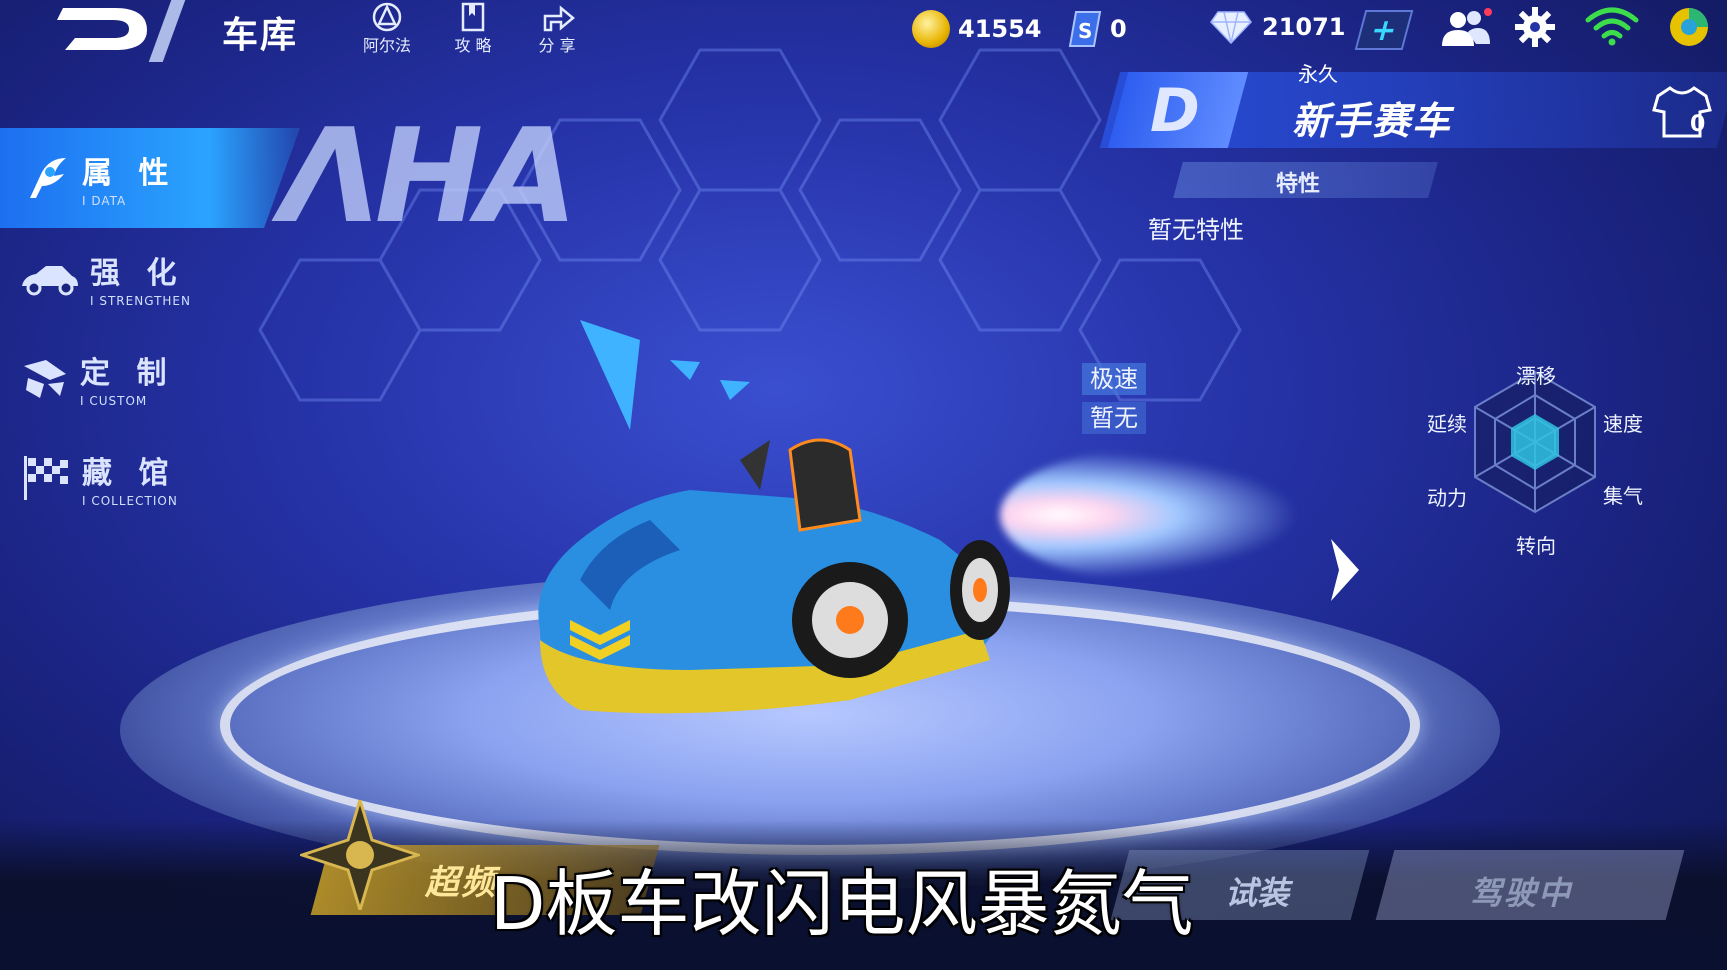 This screenshot has height=970, width=1727. I want to click on checkered-flag-icon, so click(46, 478).